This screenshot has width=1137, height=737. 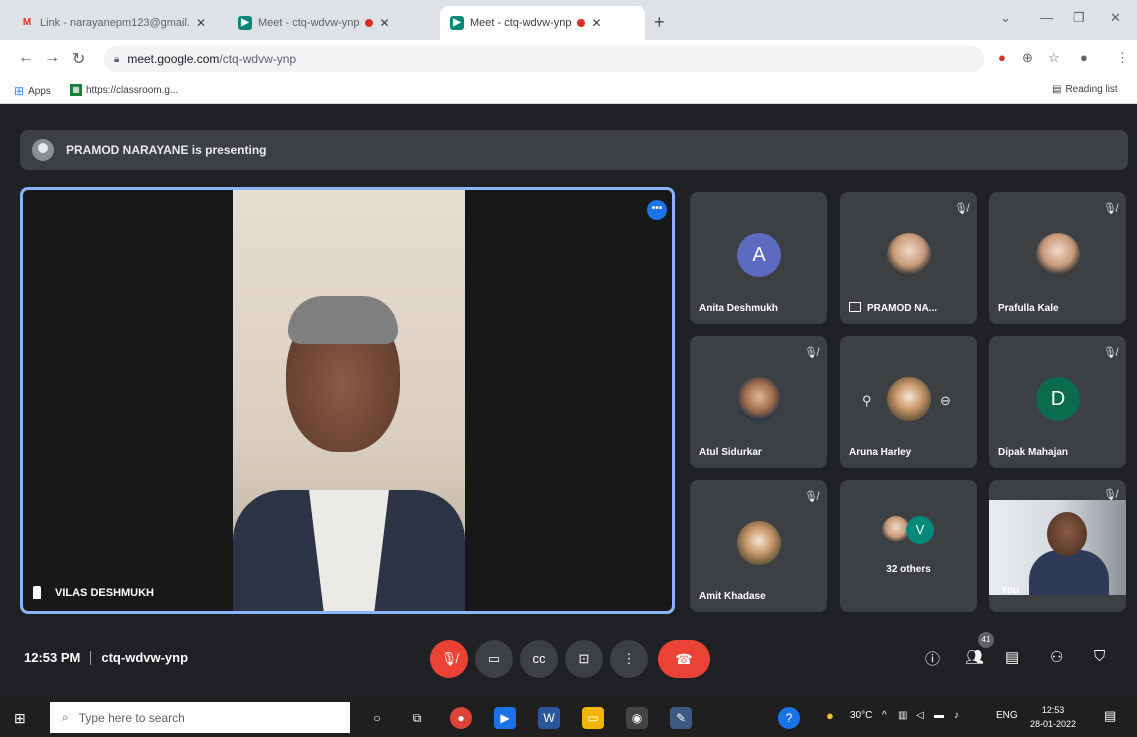 What do you see at coordinates (258, 59) in the screenshot?
I see `url-path: /ctq-wdvw-ynp` at bounding box center [258, 59].